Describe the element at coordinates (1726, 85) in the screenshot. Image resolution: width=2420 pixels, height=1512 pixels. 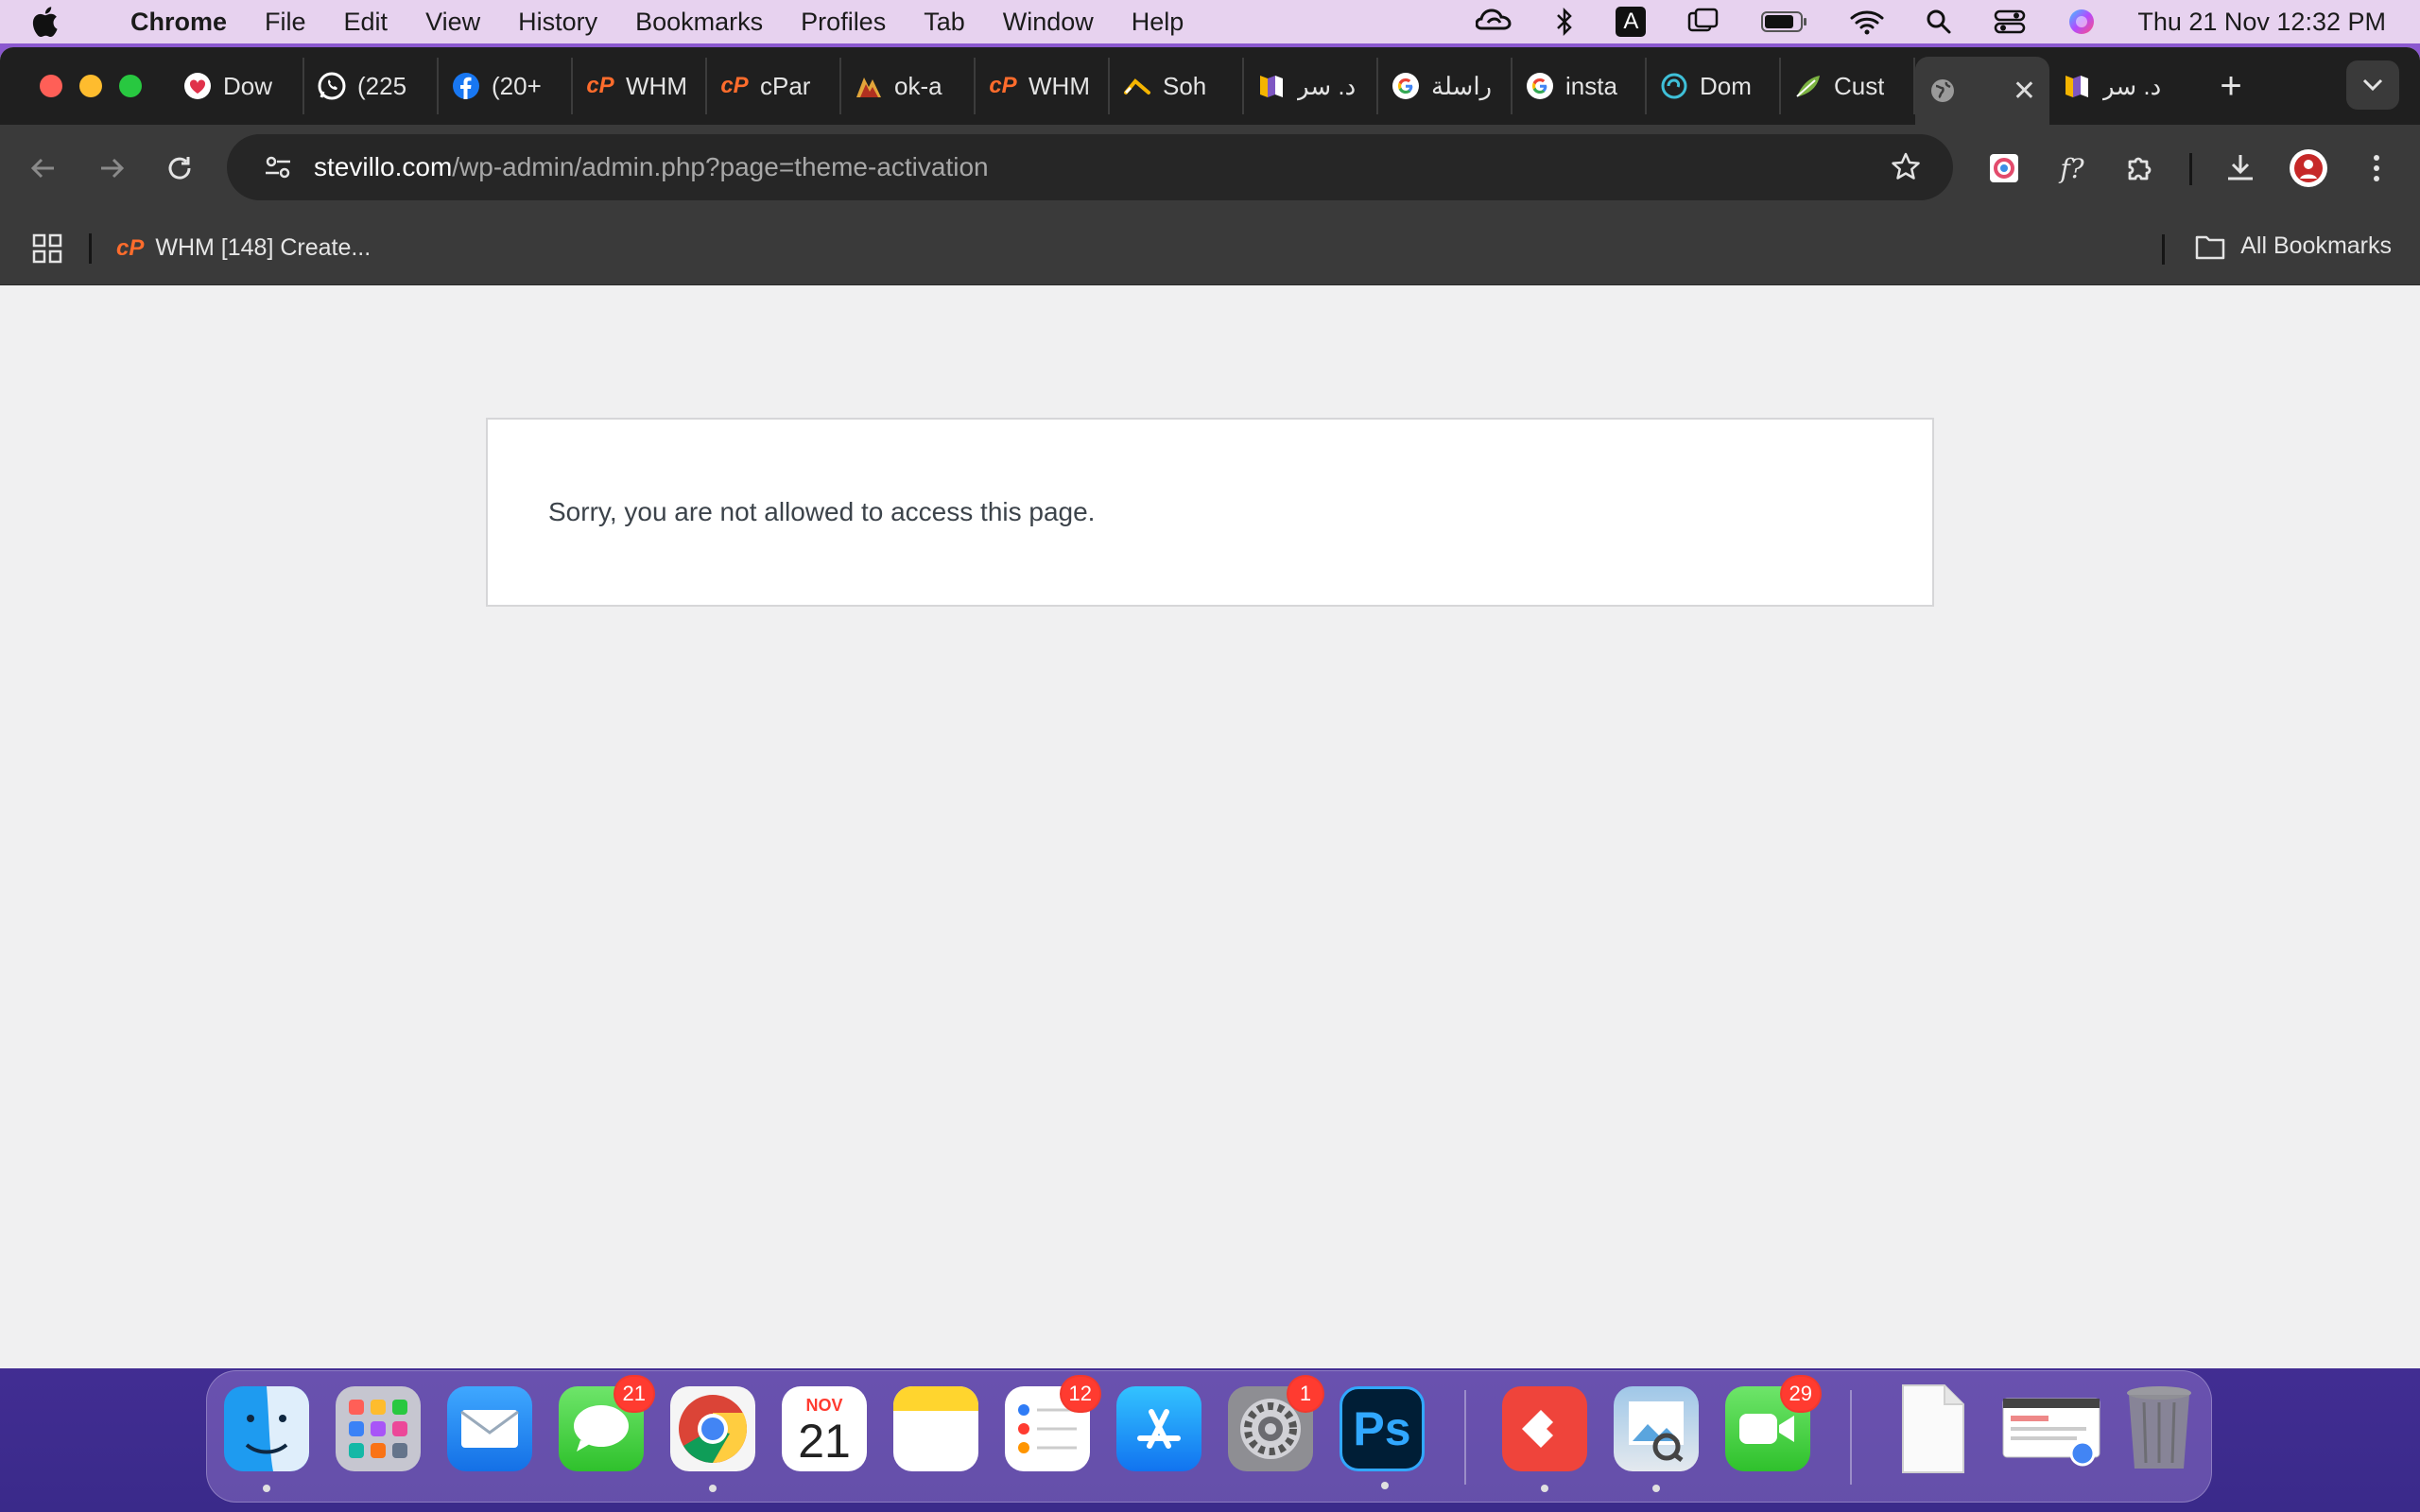
I see `tab-label: Dom` at that location.